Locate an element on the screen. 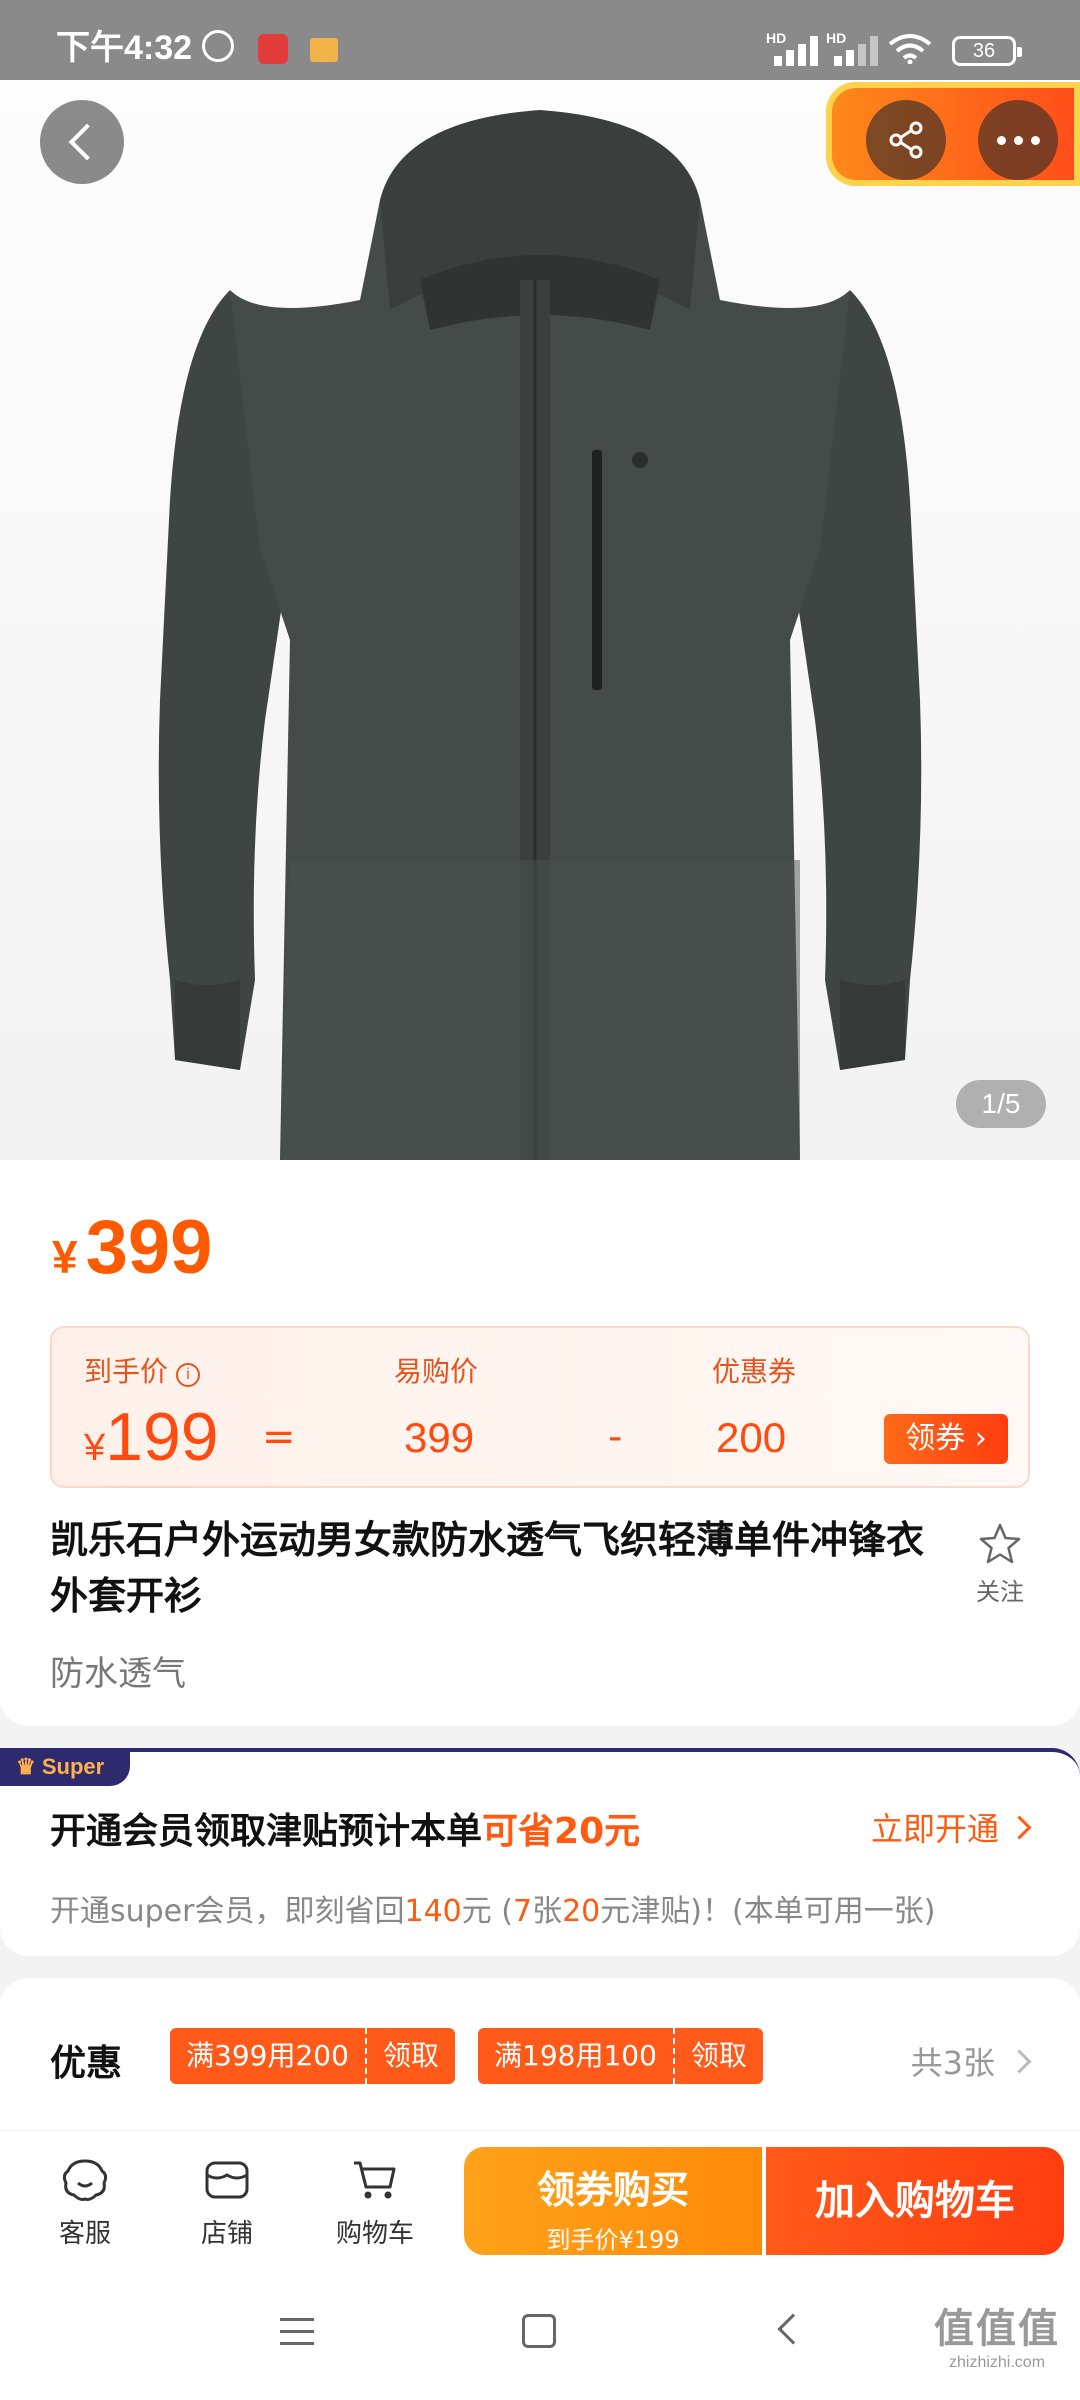 The height and width of the screenshot is (2400, 1080). buy-with-coupon-button: 领券购买 到手价¥199 is located at coordinates (613, 2201).